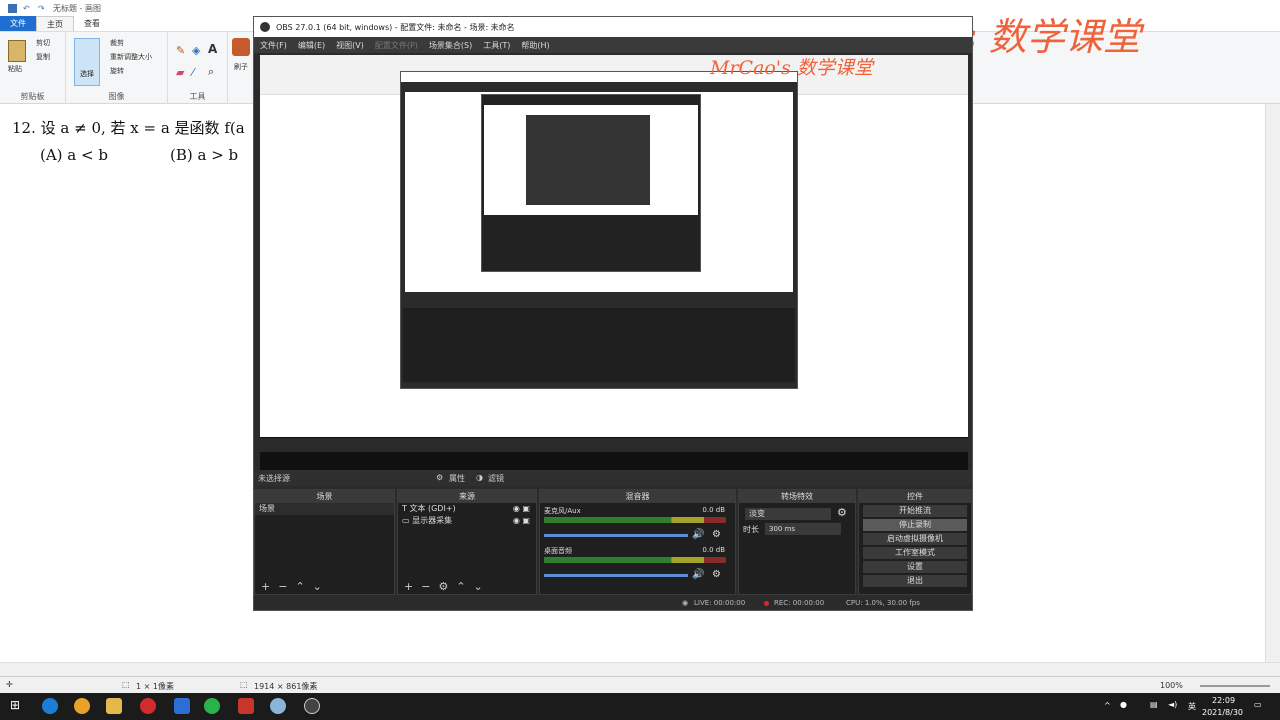  Describe the element at coordinates (117, 43) in the screenshot. I see `crop-button: 裁剪` at that location.